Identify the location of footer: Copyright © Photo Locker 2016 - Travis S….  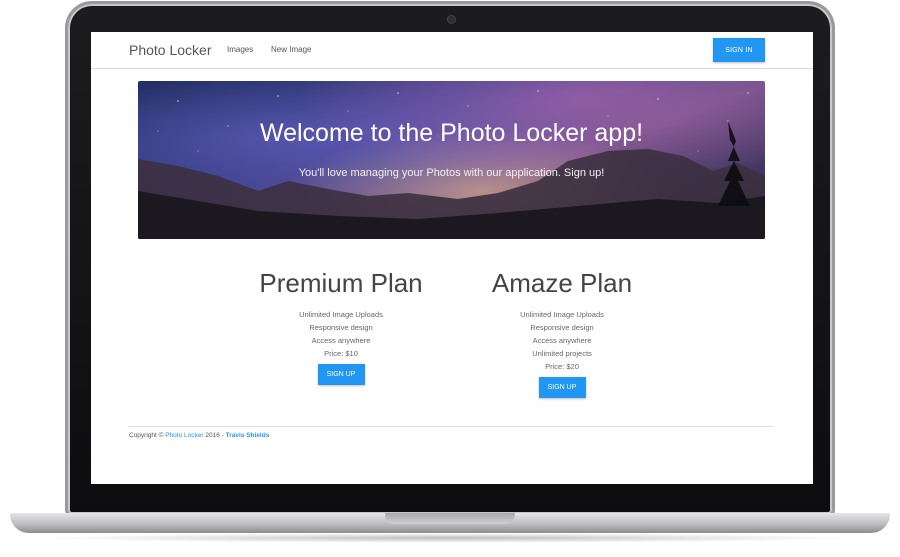
(199, 435).